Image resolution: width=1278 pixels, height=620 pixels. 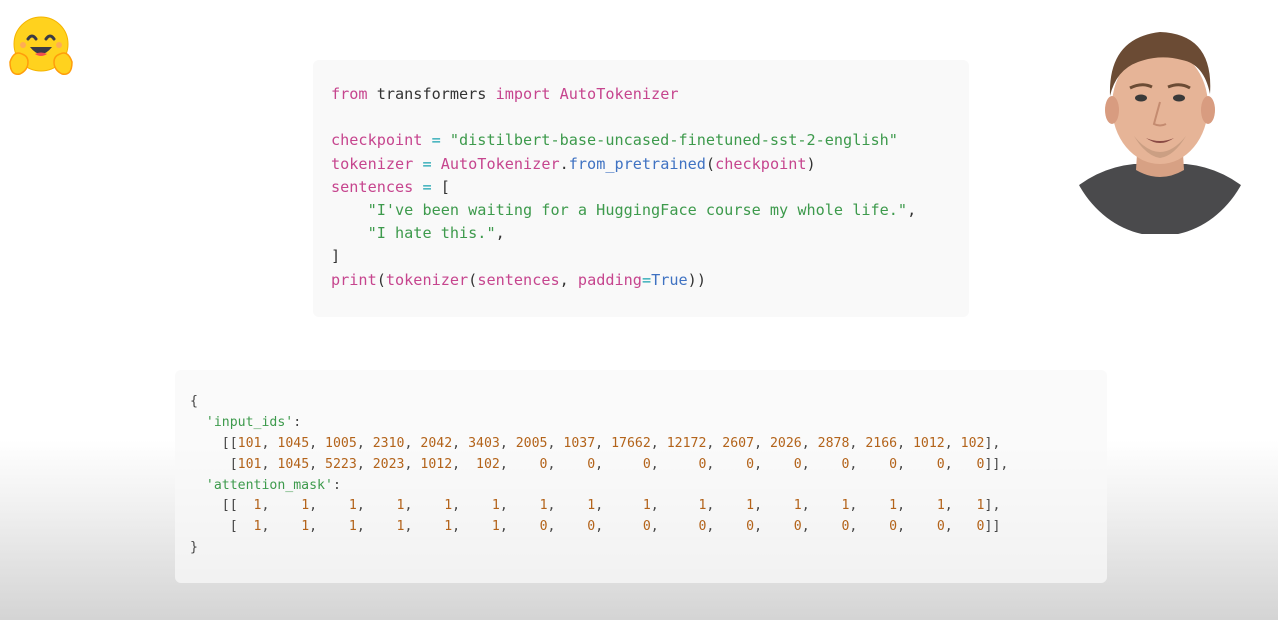 What do you see at coordinates (696, 279) in the screenshot?
I see `code-token: ))` at bounding box center [696, 279].